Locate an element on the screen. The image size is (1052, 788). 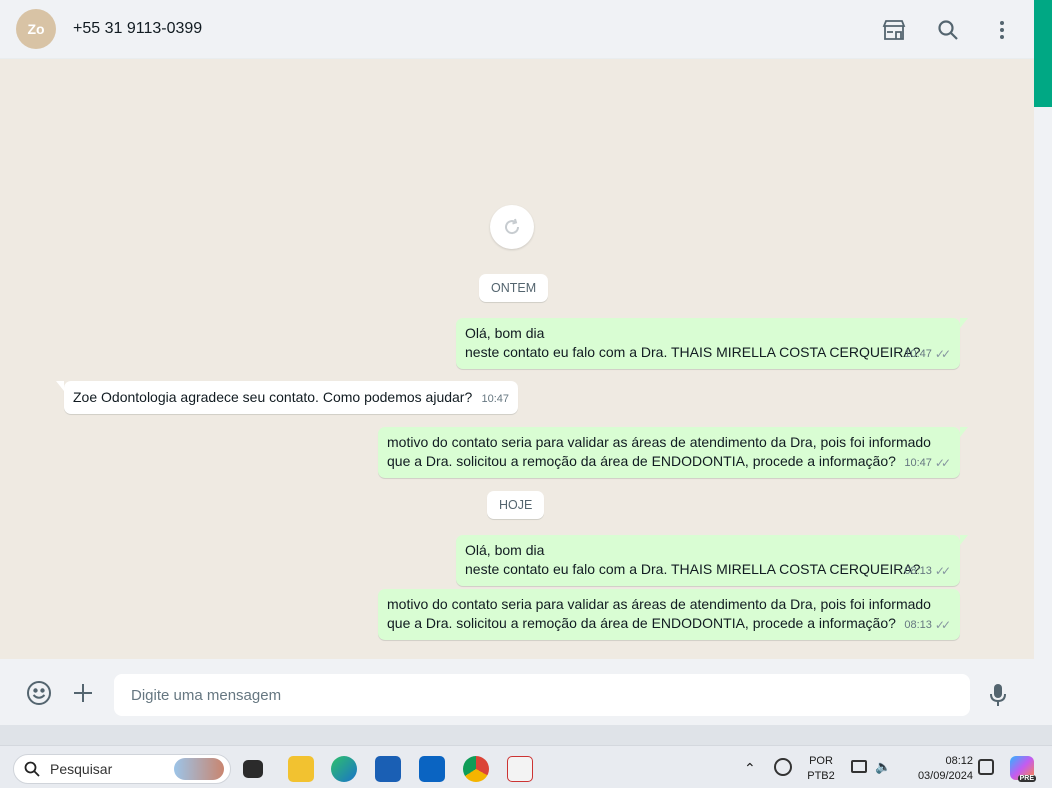
plus-icon is located at coordinates (83, 693).